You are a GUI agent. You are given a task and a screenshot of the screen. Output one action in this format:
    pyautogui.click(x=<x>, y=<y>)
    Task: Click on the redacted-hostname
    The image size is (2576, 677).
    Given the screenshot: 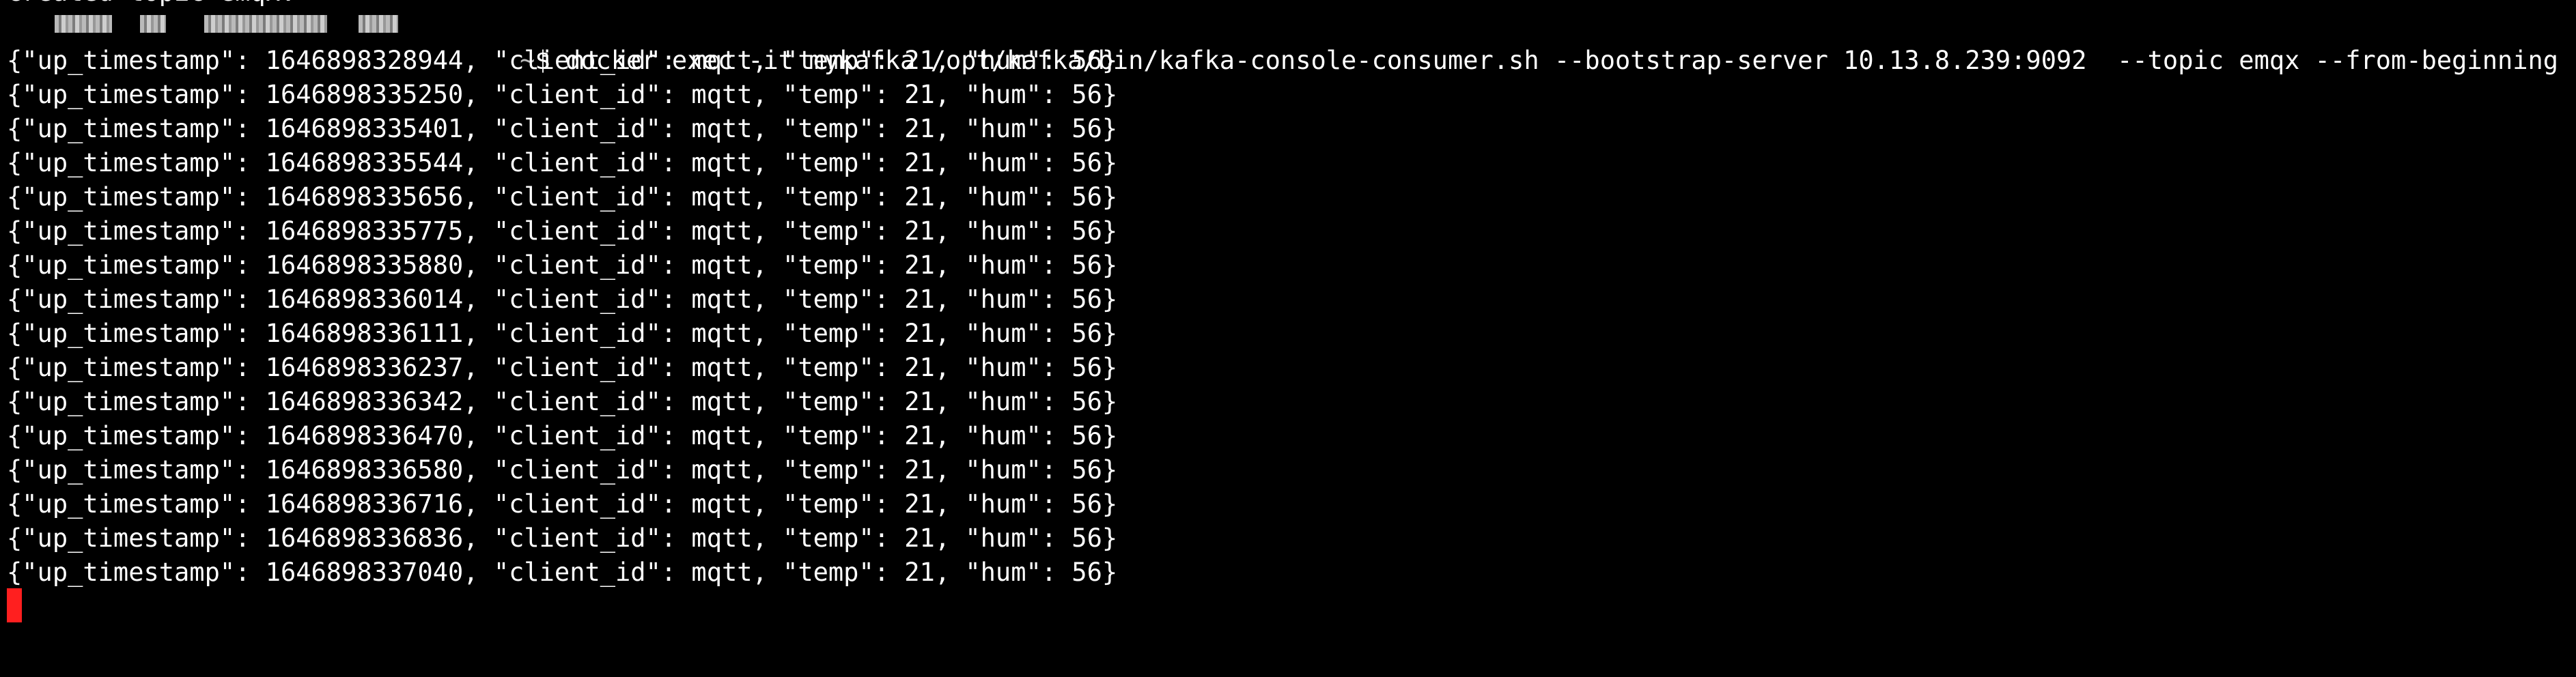 What is the action you would take?
    pyautogui.click(x=265, y=24)
    